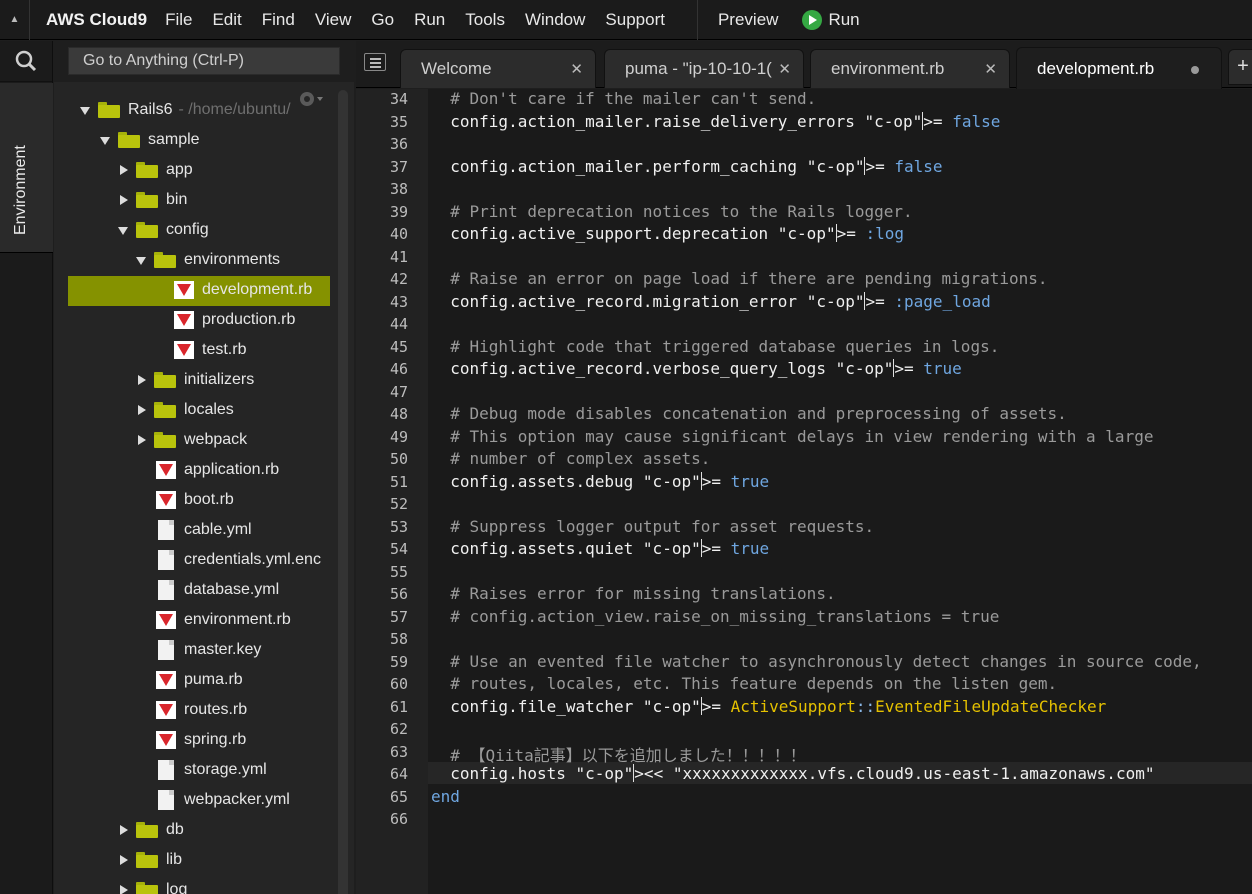  I want to click on environment-tab: Environment, so click(26, 168).